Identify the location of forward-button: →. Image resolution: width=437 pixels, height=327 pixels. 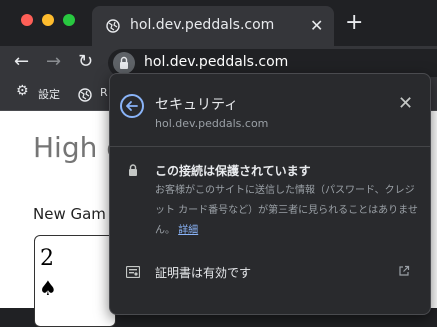
(53, 62).